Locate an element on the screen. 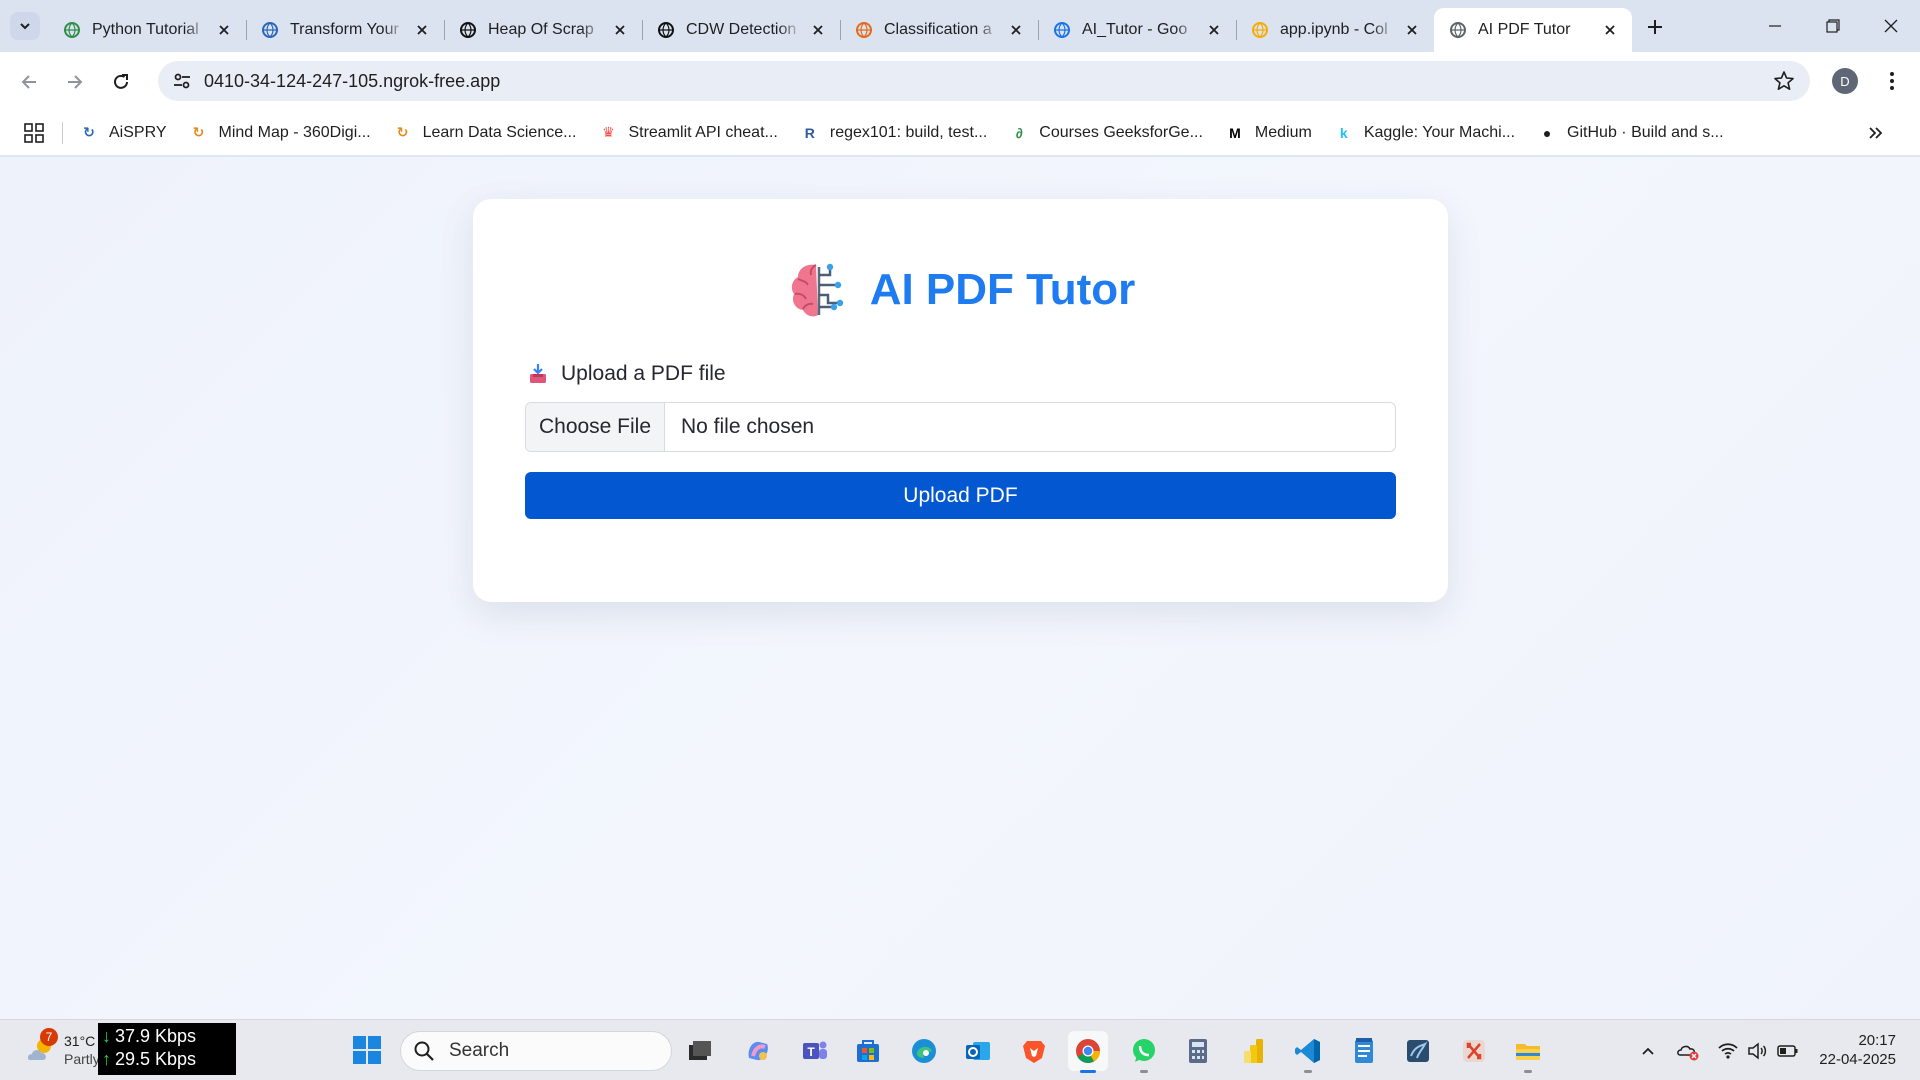 This screenshot has height=1080, width=1920. whatsapp-running-indicator is located at coordinates (1144, 1071).